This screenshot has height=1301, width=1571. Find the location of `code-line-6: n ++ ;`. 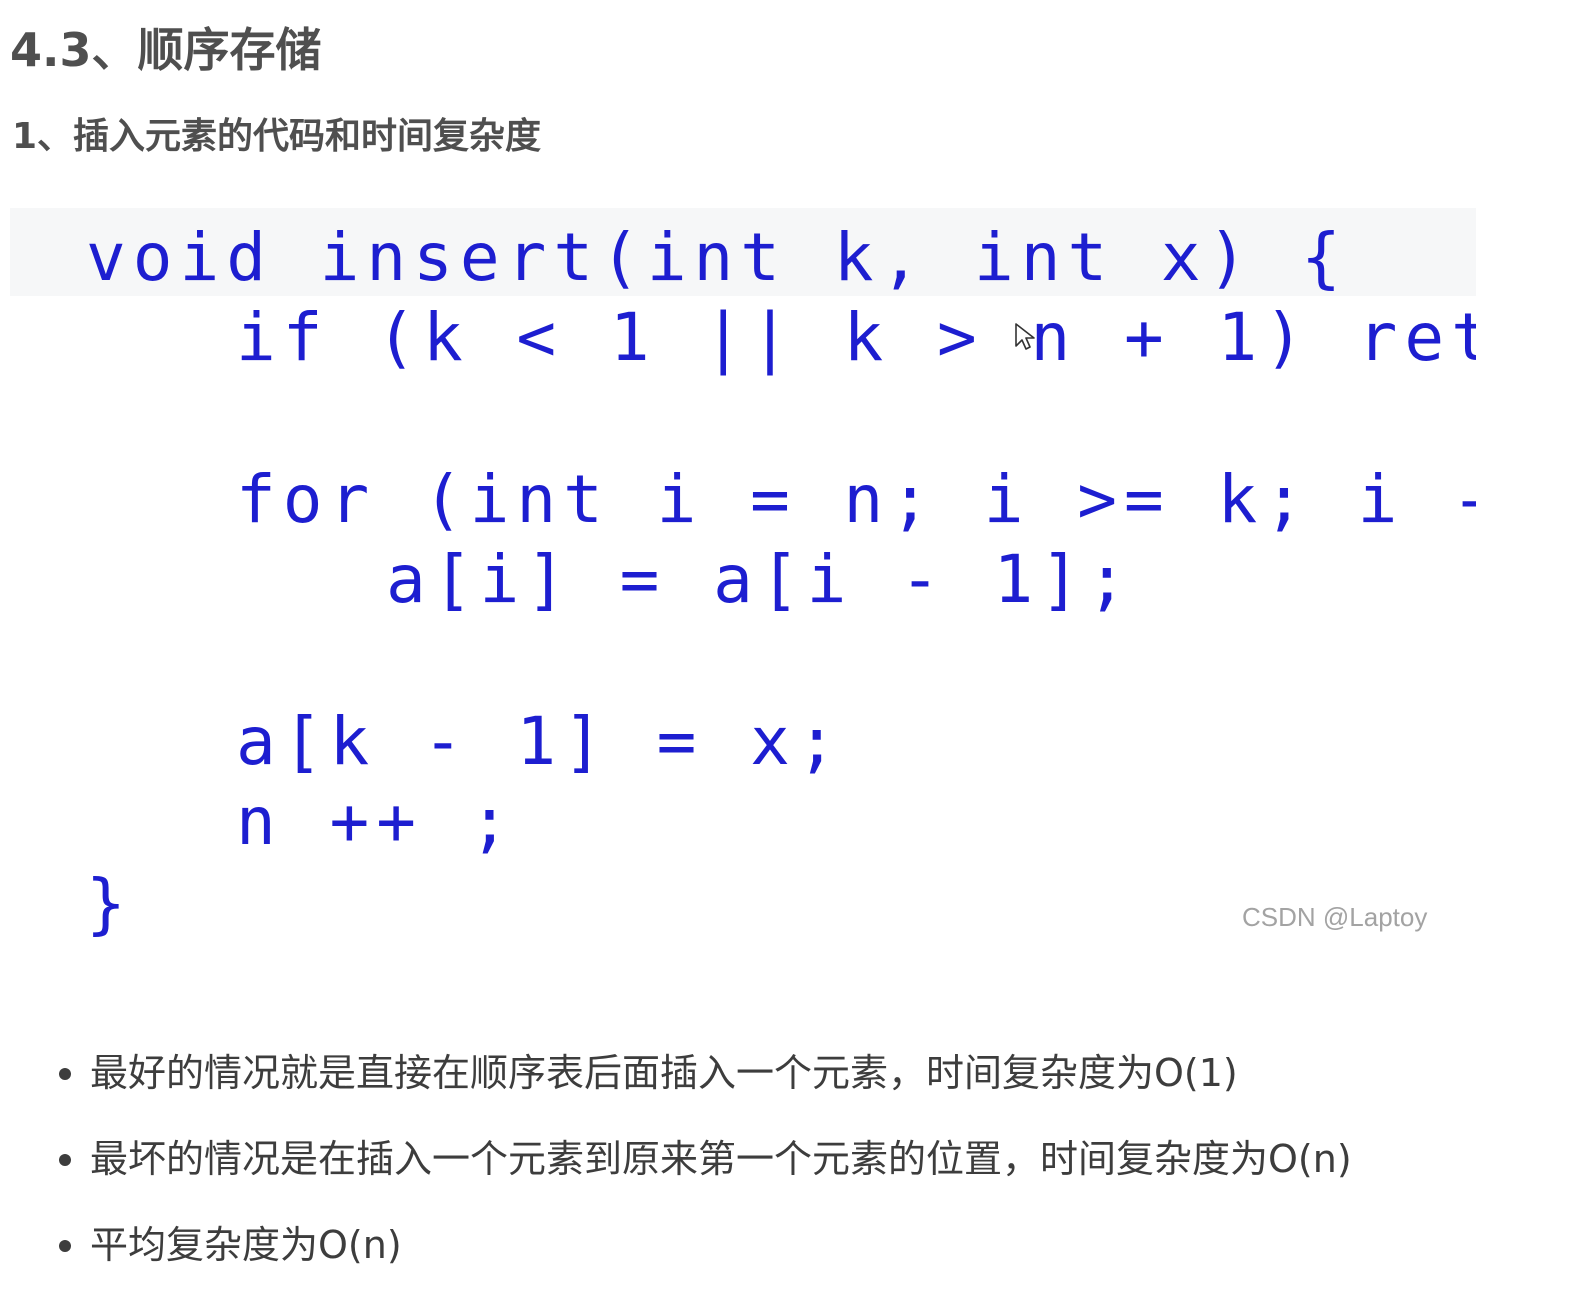

code-line-6: n ++ ; is located at coordinates (376, 821).